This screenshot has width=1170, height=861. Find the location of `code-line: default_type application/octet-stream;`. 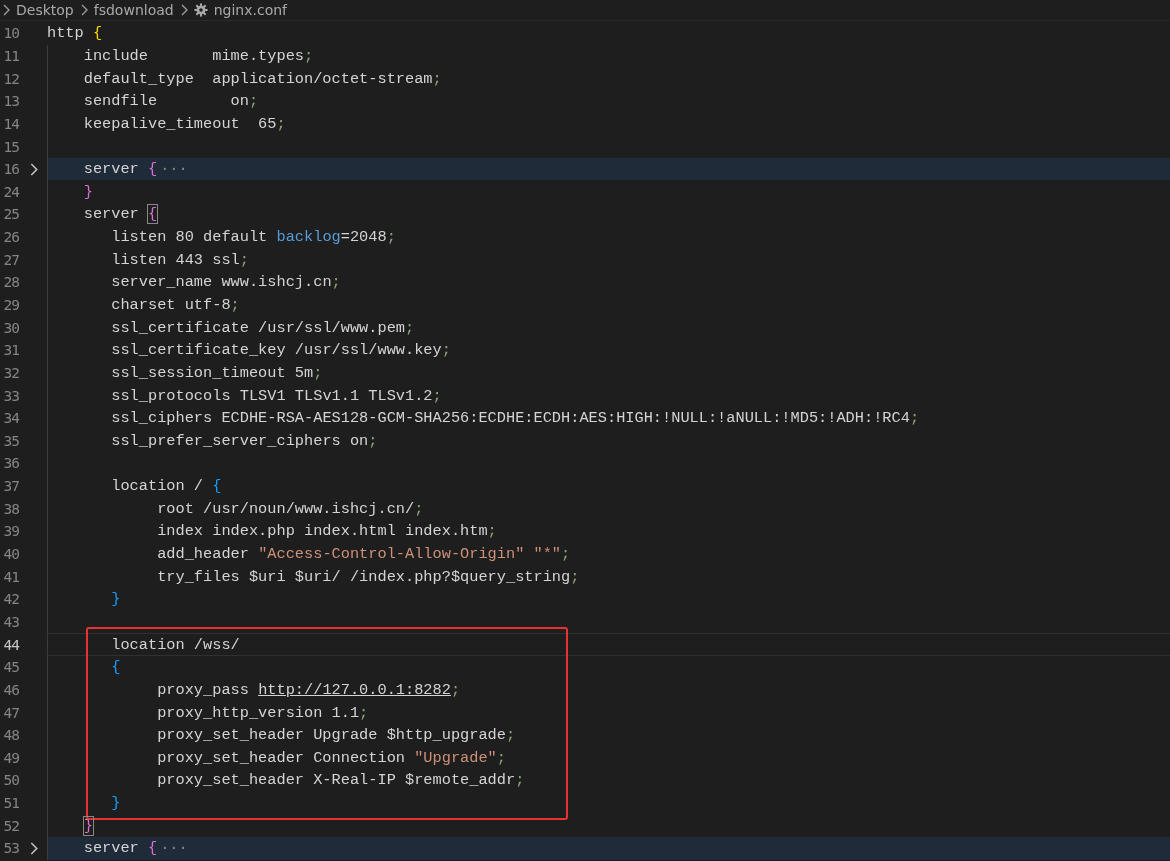

code-line: default_type application/octet-stream; is located at coordinates (262, 78).